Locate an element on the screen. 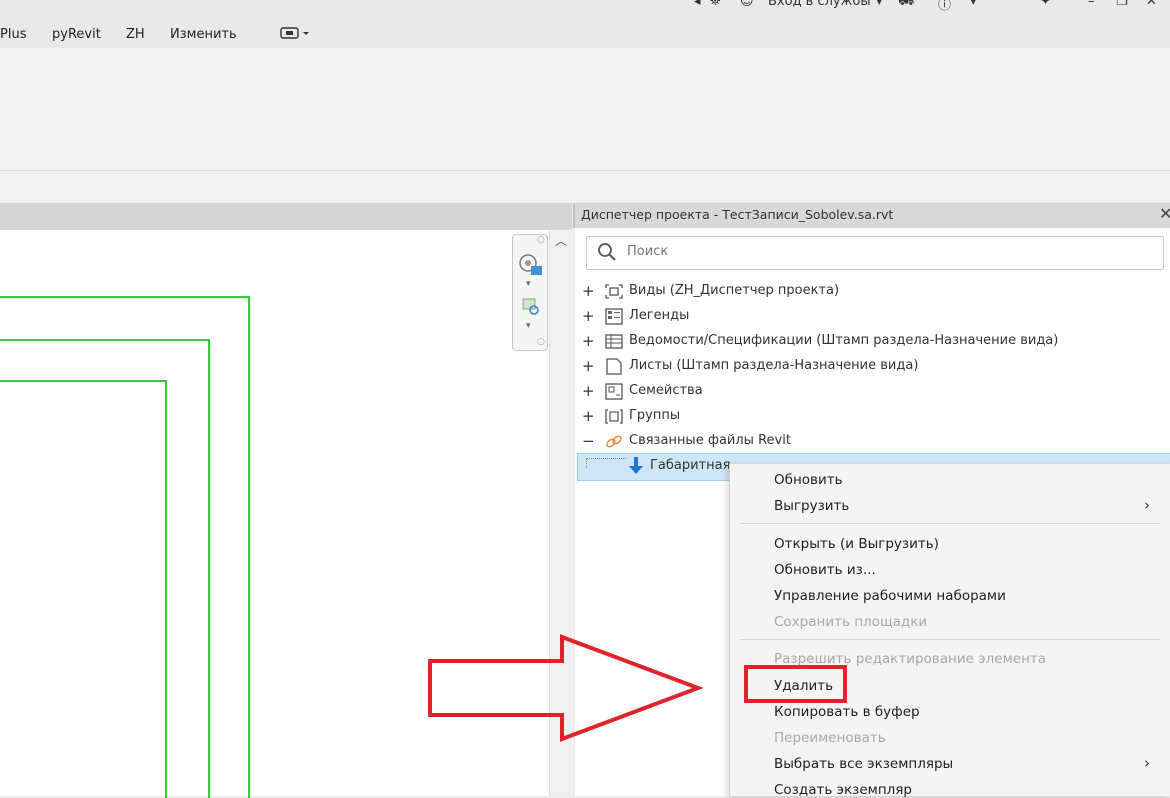 The width and height of the screenshot is (1170, 798). families-icon is located at coordinates (614, 391).